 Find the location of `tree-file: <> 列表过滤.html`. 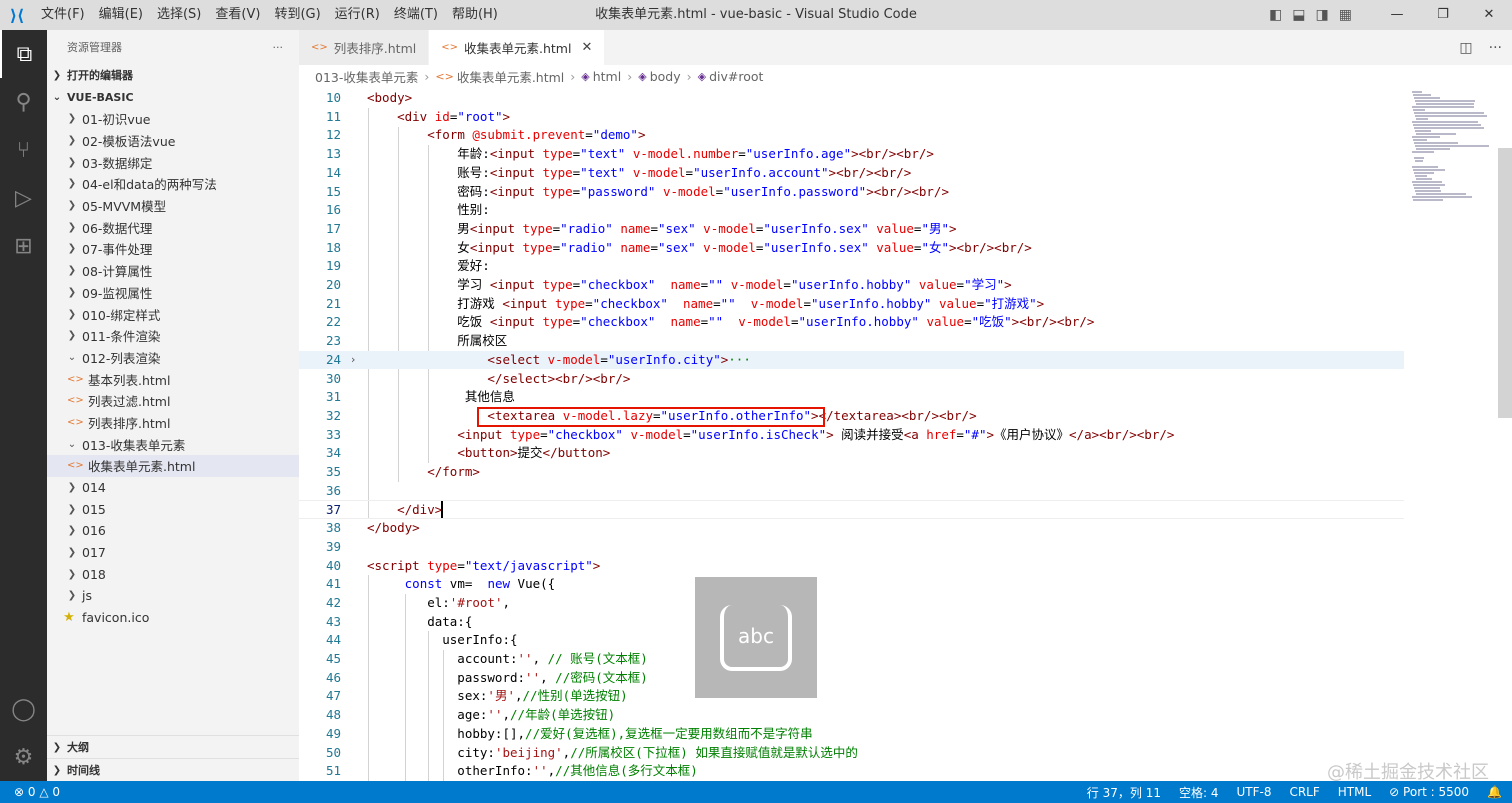

tree-file: <> 列表过滤.html is located at coordinates (173, 401).